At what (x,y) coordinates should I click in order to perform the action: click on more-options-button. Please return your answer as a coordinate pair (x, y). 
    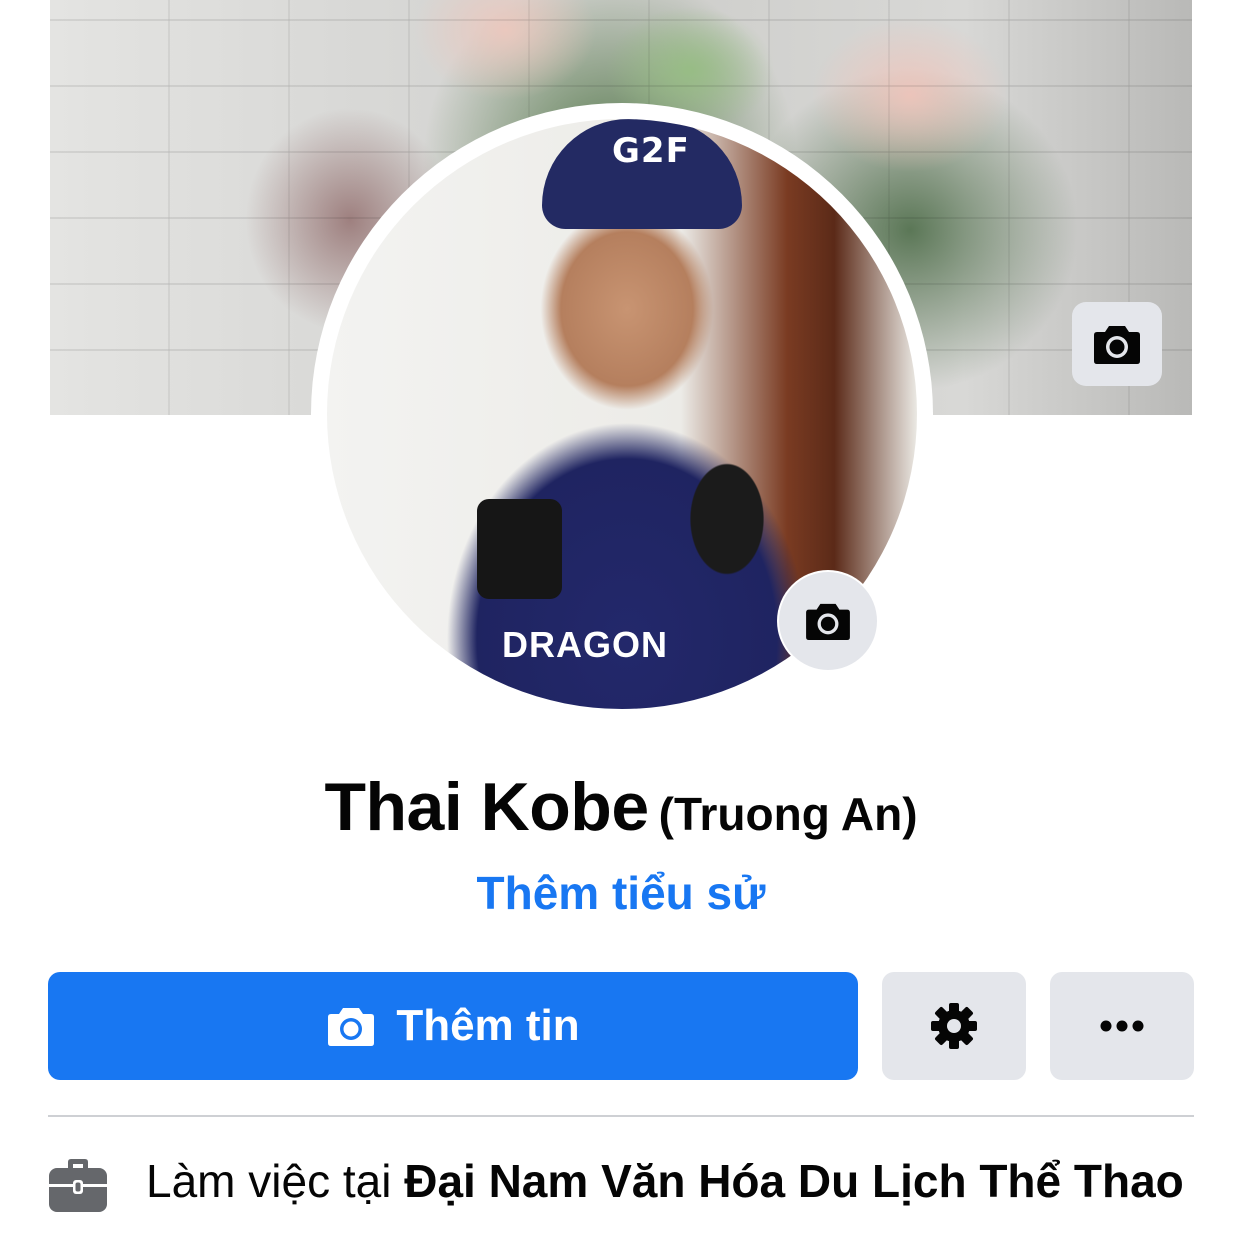
    Looking at the image, I should click on (1122, 1026).